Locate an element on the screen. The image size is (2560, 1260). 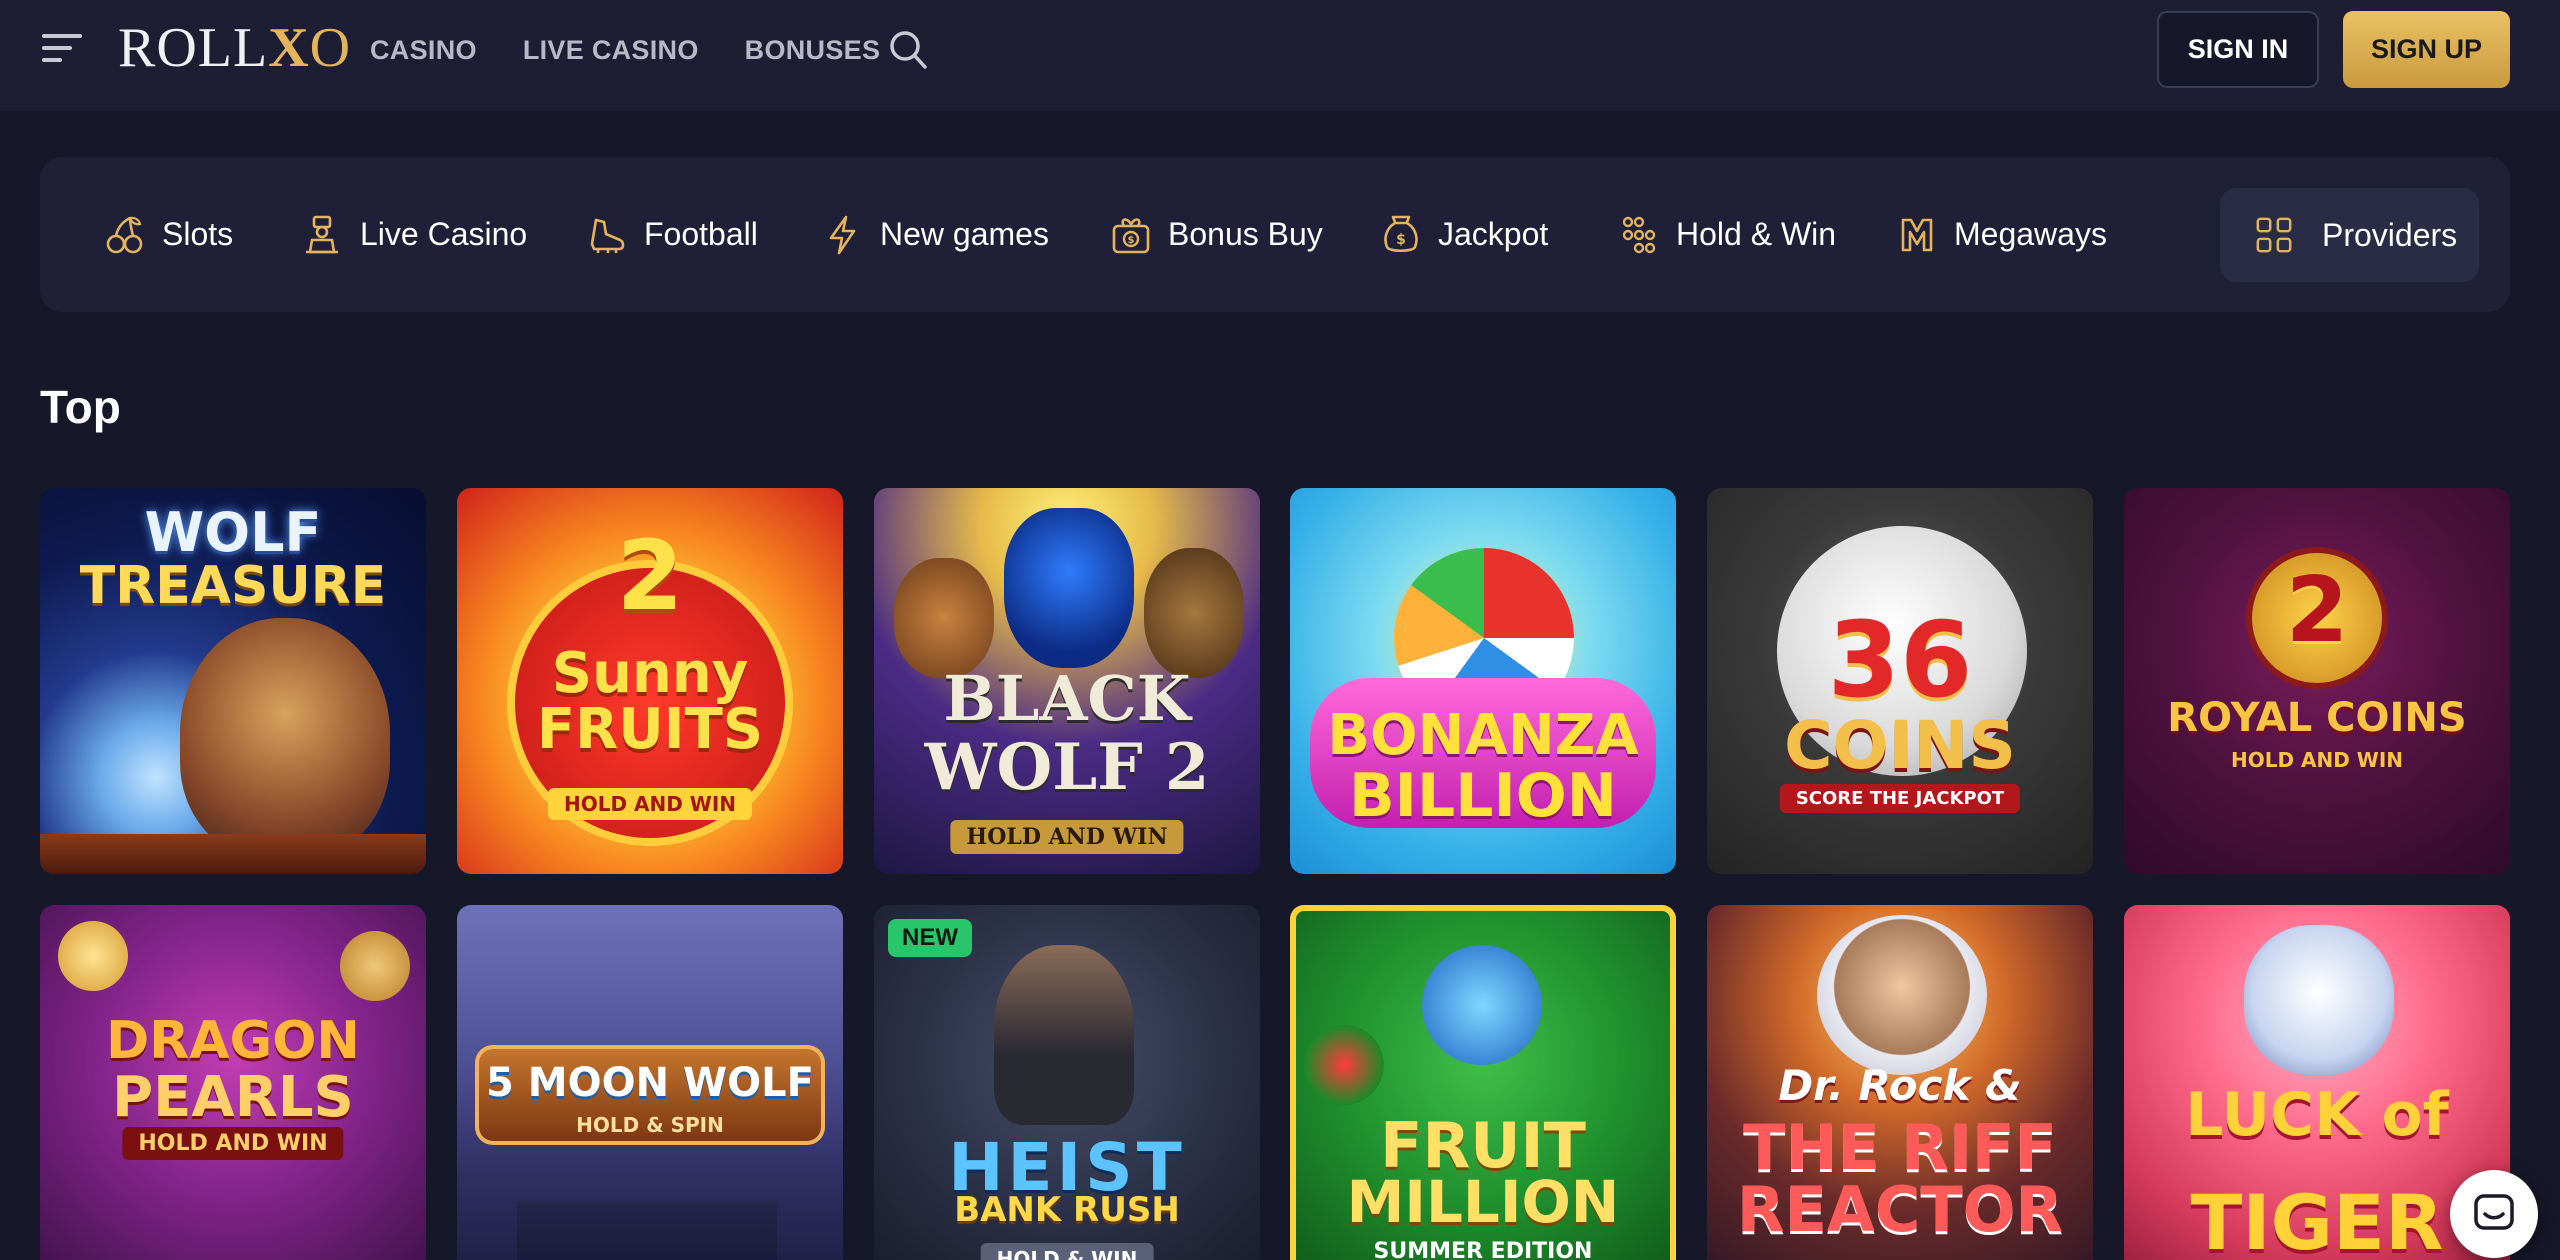
game-title-line2: WOLF 2 is located at coordinates (1067, 767).